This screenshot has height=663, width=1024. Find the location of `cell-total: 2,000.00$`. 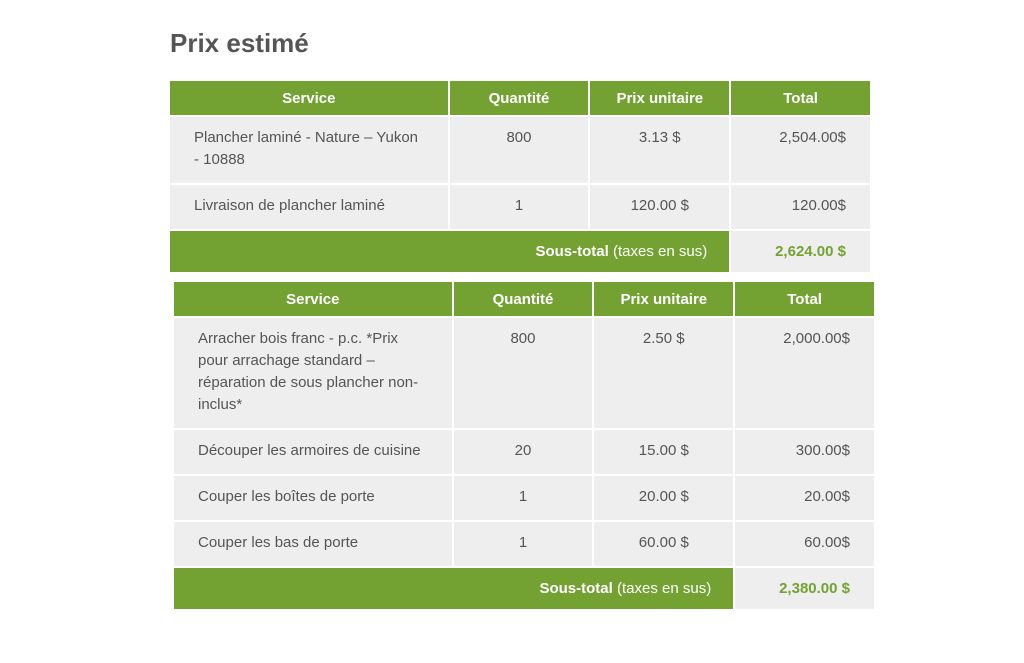

cell-total: 2,000.00$ is located at coordinates (804, 373).